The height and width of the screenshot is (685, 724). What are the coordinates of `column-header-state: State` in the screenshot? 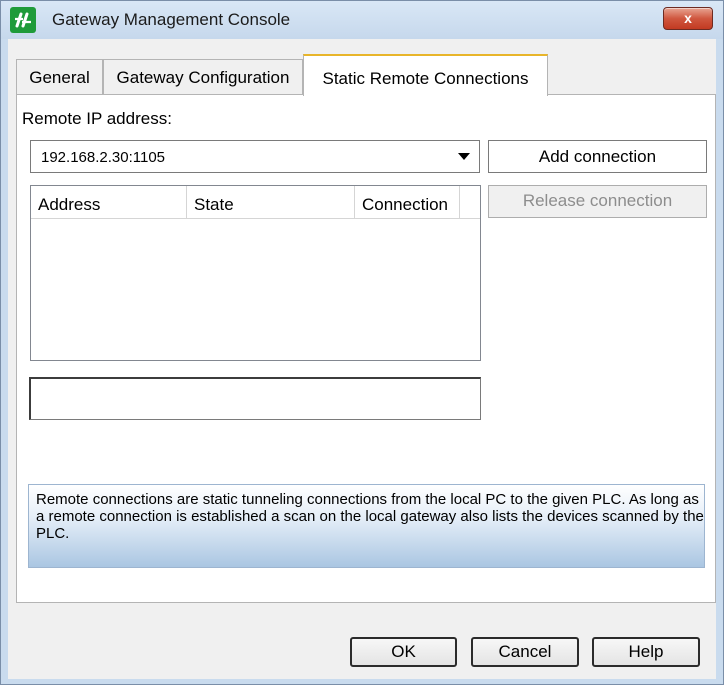 It's located at (271, 202).